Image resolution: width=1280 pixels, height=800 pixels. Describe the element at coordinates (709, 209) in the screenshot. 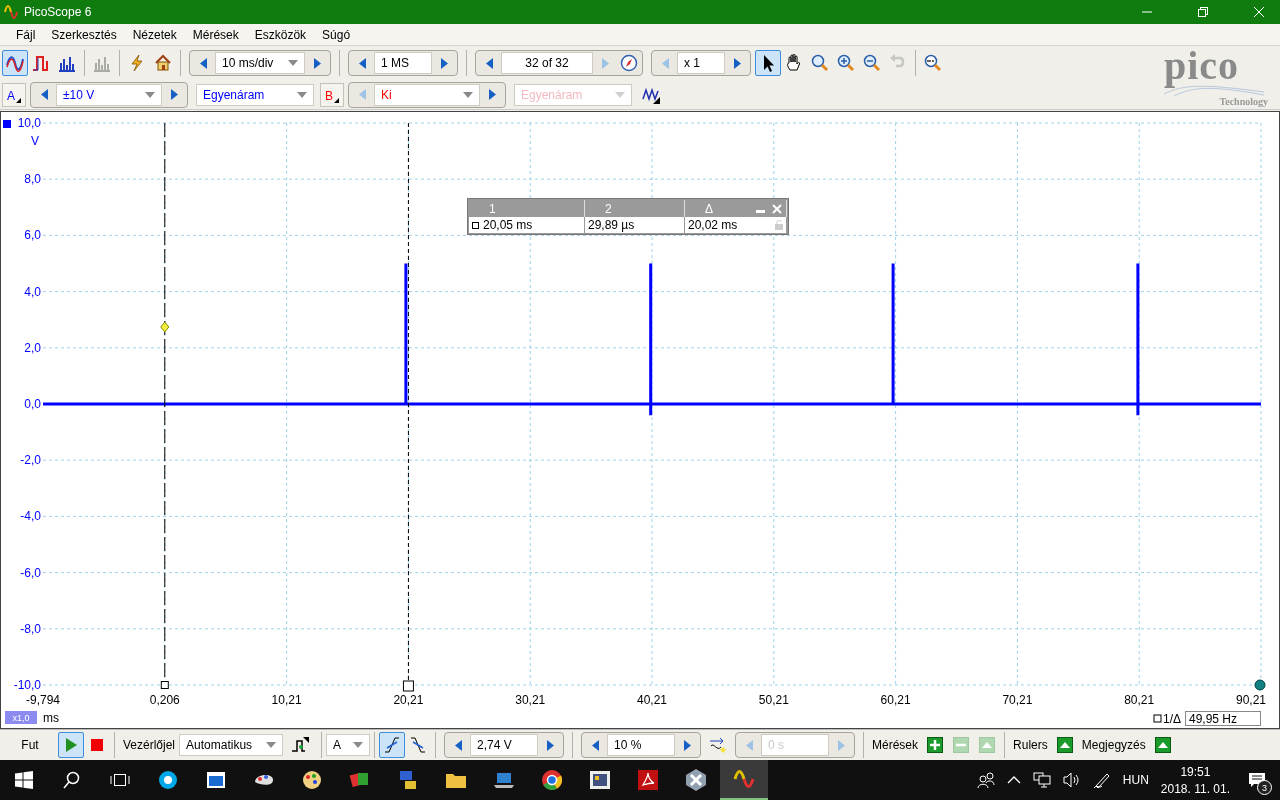

I see `column-header: Δ` at that location.